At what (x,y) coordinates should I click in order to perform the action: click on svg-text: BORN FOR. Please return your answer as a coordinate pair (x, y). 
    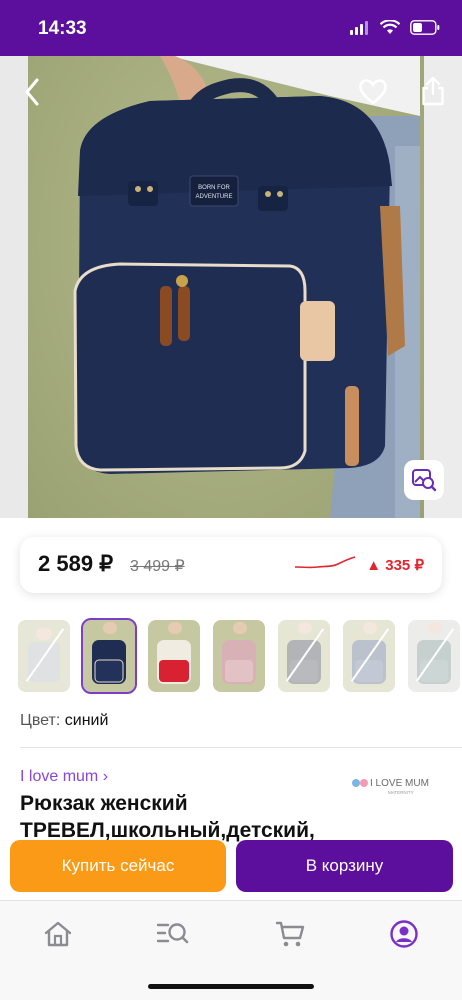
    Looking at the image, I should click on (214, 188).